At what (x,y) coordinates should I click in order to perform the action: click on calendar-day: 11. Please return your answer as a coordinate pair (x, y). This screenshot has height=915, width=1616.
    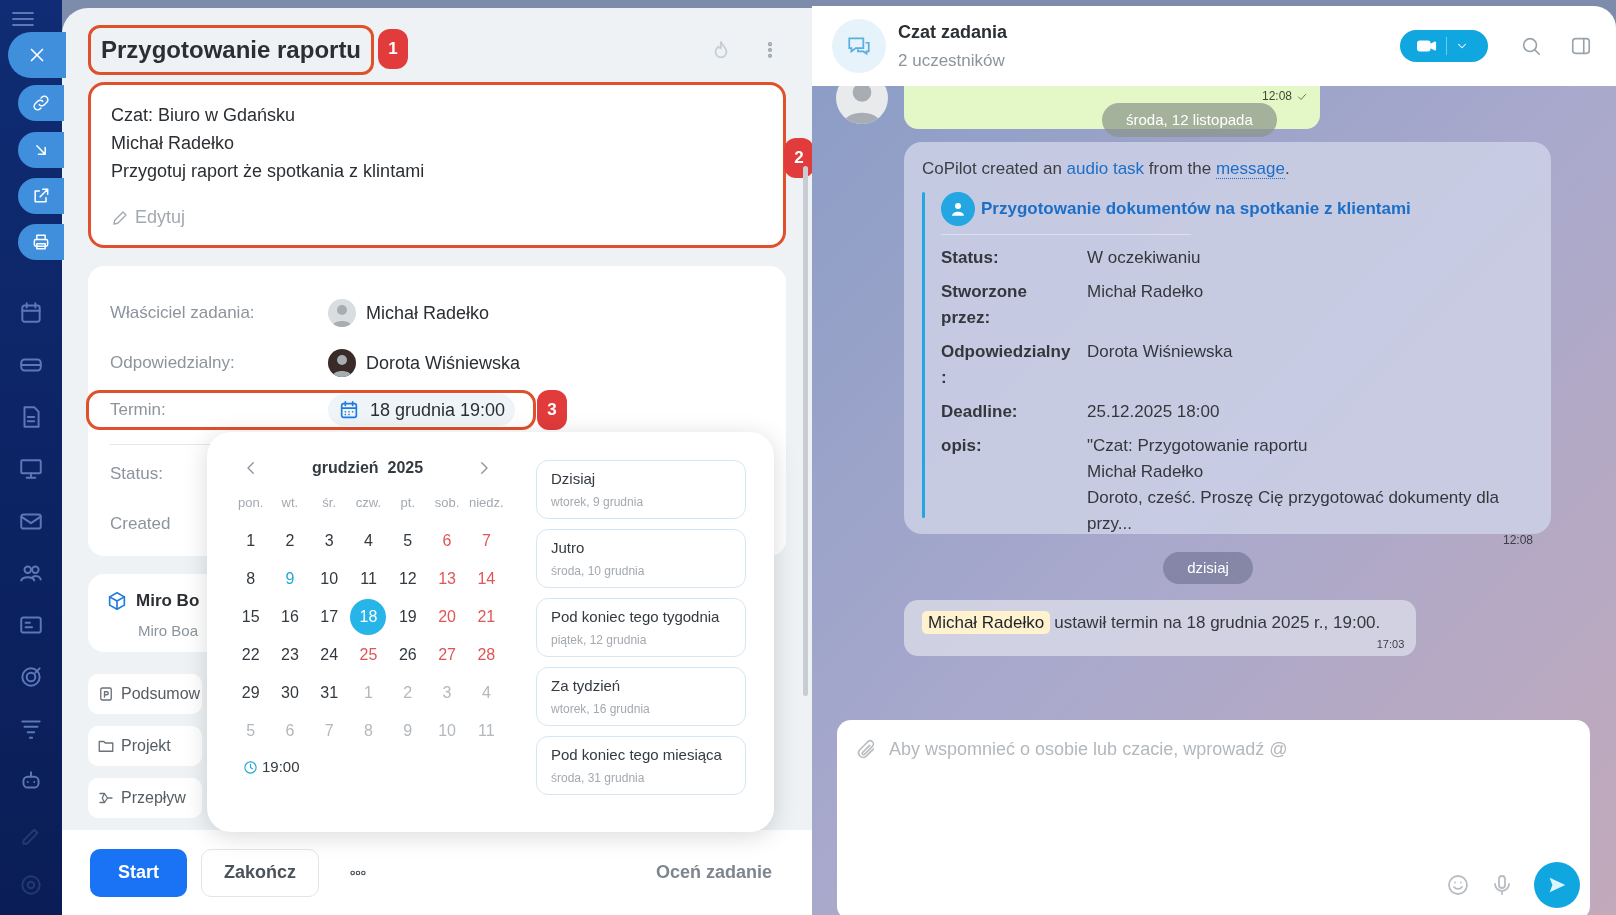
    Looking at the image, I should click on (368, 579).